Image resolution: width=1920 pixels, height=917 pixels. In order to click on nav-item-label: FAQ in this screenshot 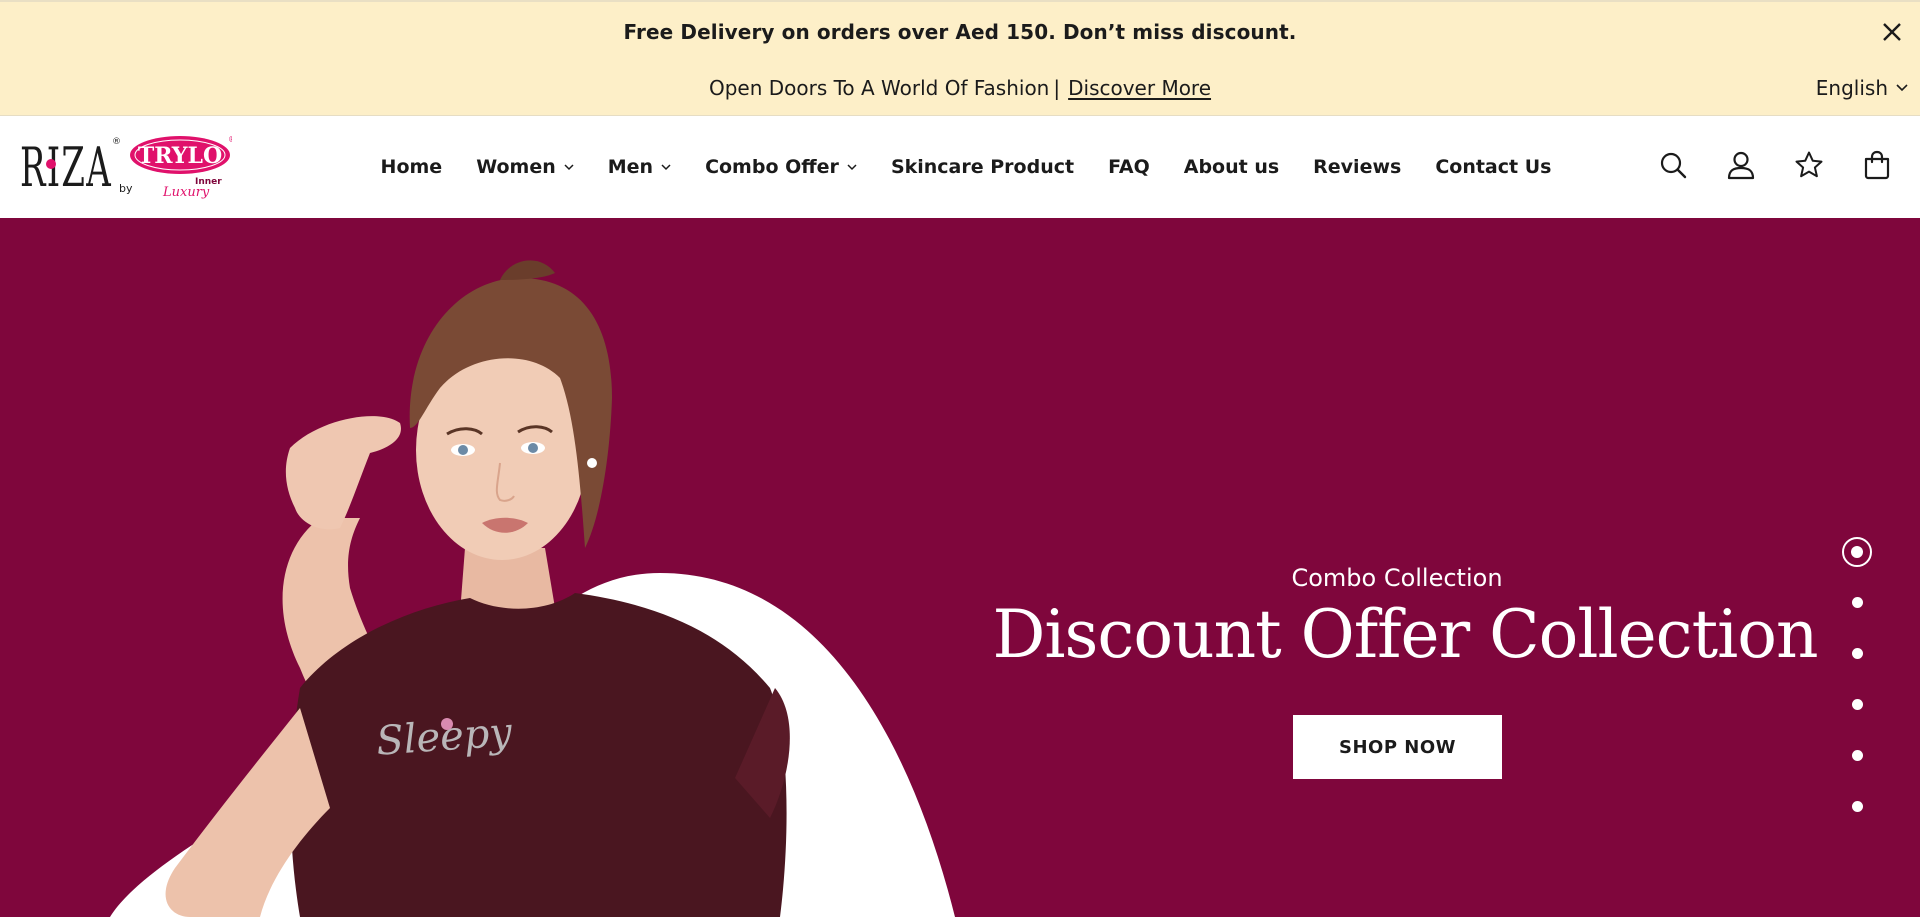, I will do `click(1129, 167)`.